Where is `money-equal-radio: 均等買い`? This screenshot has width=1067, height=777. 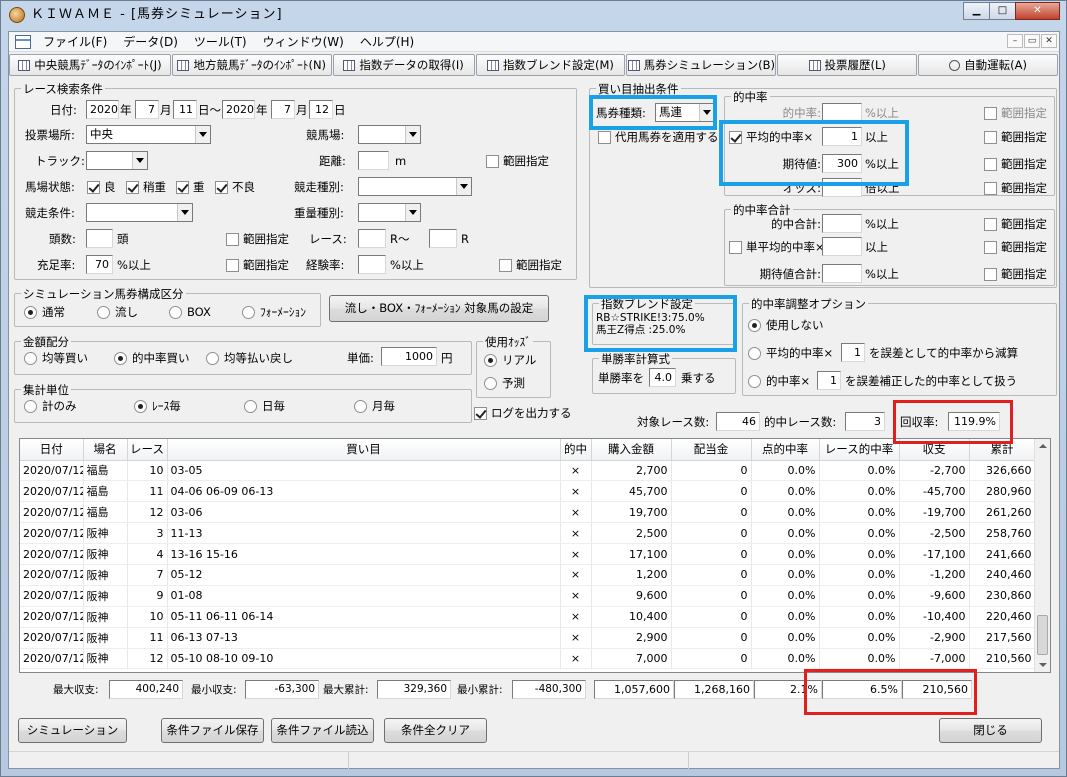 money-equal-radio: 均等買い is located at coordinates (56, 358).